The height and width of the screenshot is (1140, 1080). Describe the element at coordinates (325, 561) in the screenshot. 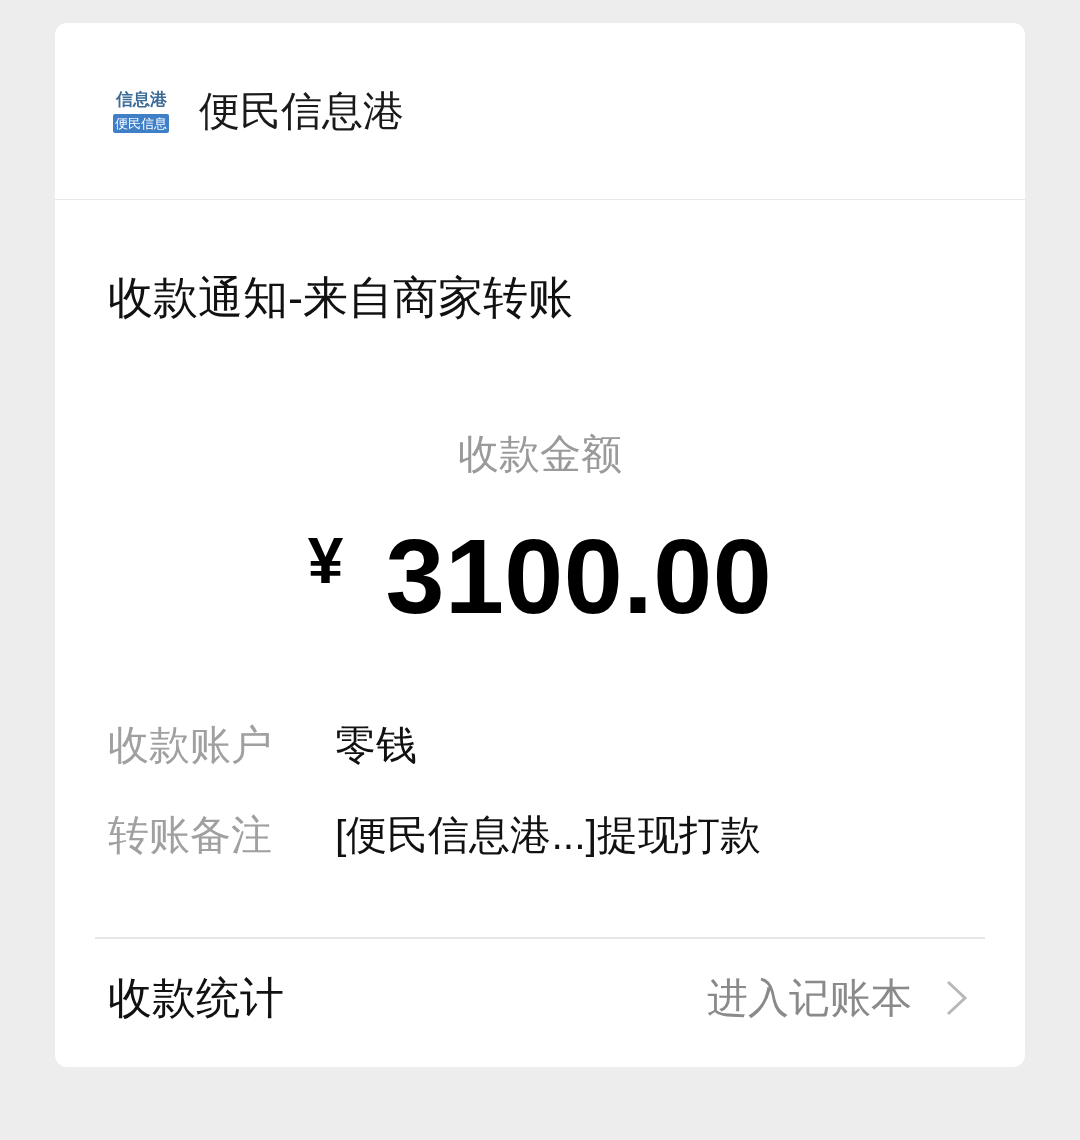

I see `currency-symbol: ¥` at that location.